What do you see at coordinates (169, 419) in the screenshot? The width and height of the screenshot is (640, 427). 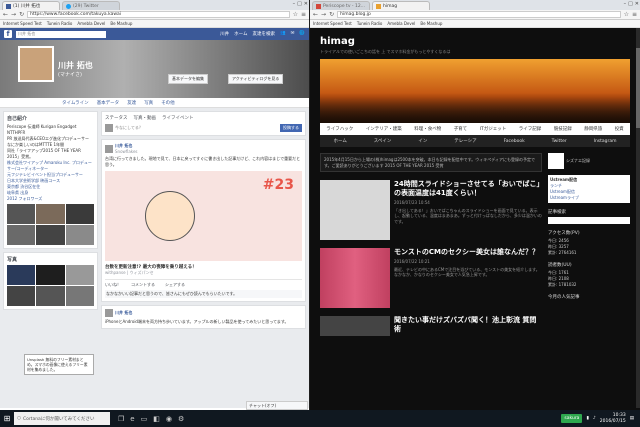 I see `chrome-icon: ◉` at bounding box center [169, 419].